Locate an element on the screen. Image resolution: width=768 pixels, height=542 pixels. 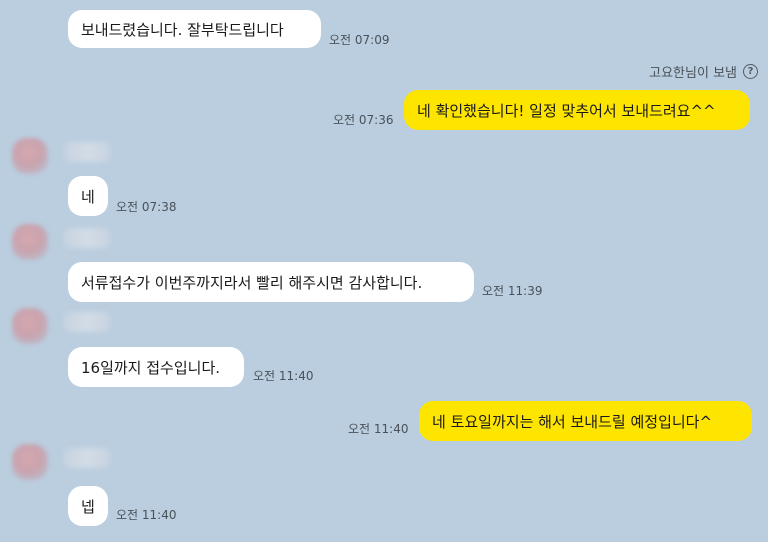
message-timestamp: 오전 07:38 is located at coordinates (146, 207).